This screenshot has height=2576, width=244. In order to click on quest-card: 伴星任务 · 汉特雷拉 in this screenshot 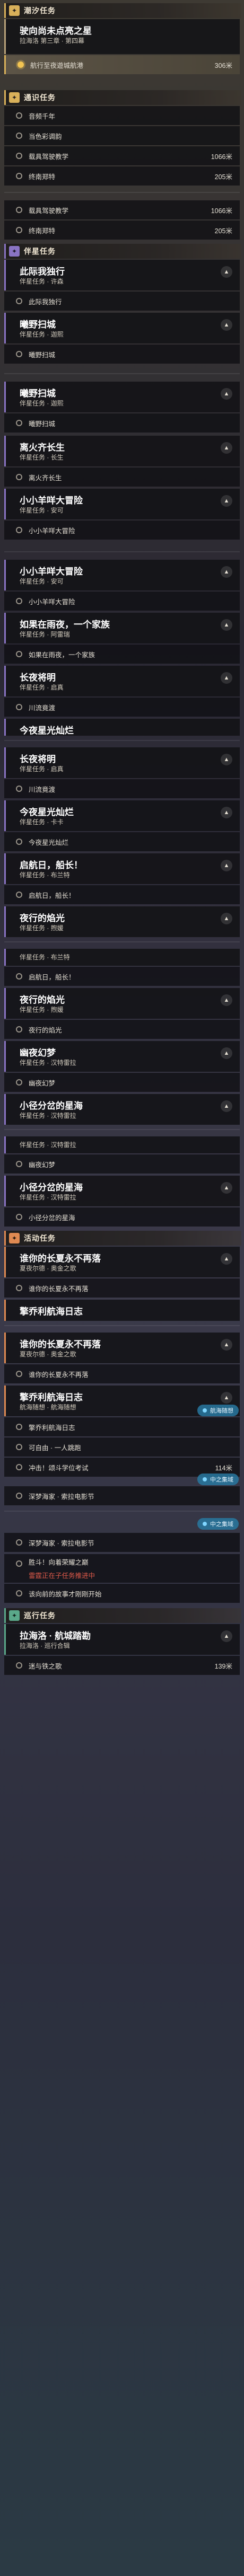, I will do `click(122, 1144)`.